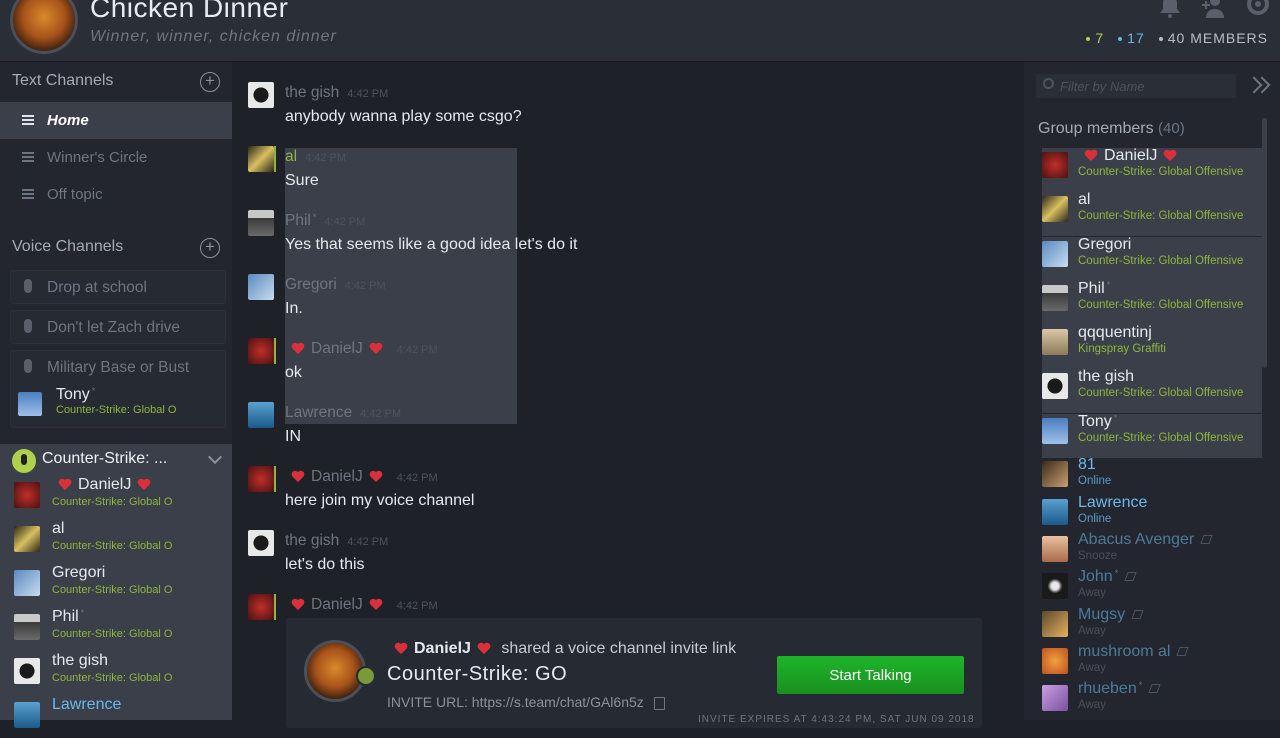 The image size is (1280, 738). Describe the element at coordinates (210, 248) in the screenshot. I see `add-voice-channel-button: +` at that location.